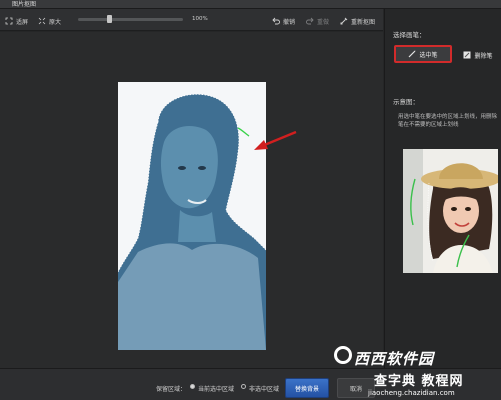 Image resolution: width=501 pixels, height=400 pixels. Describe the element at coordinates (42, 21) in the screenshot. I see `original-size-icon` at that location.